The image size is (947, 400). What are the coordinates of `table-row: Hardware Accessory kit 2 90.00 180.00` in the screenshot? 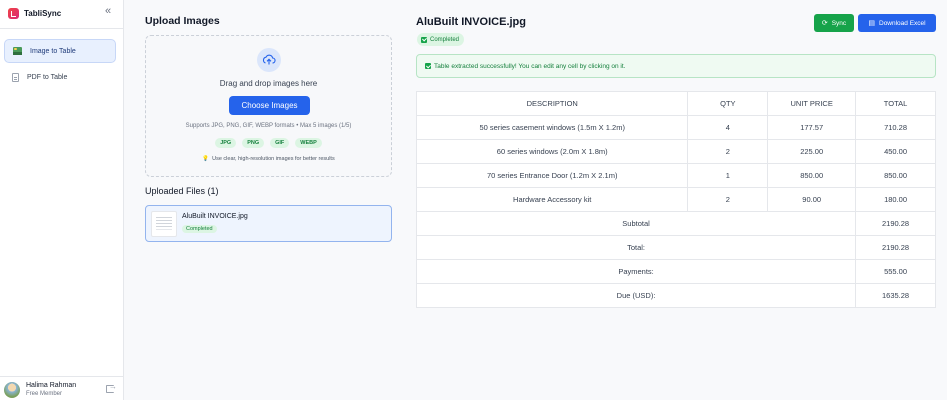 It's located at (675, 199).